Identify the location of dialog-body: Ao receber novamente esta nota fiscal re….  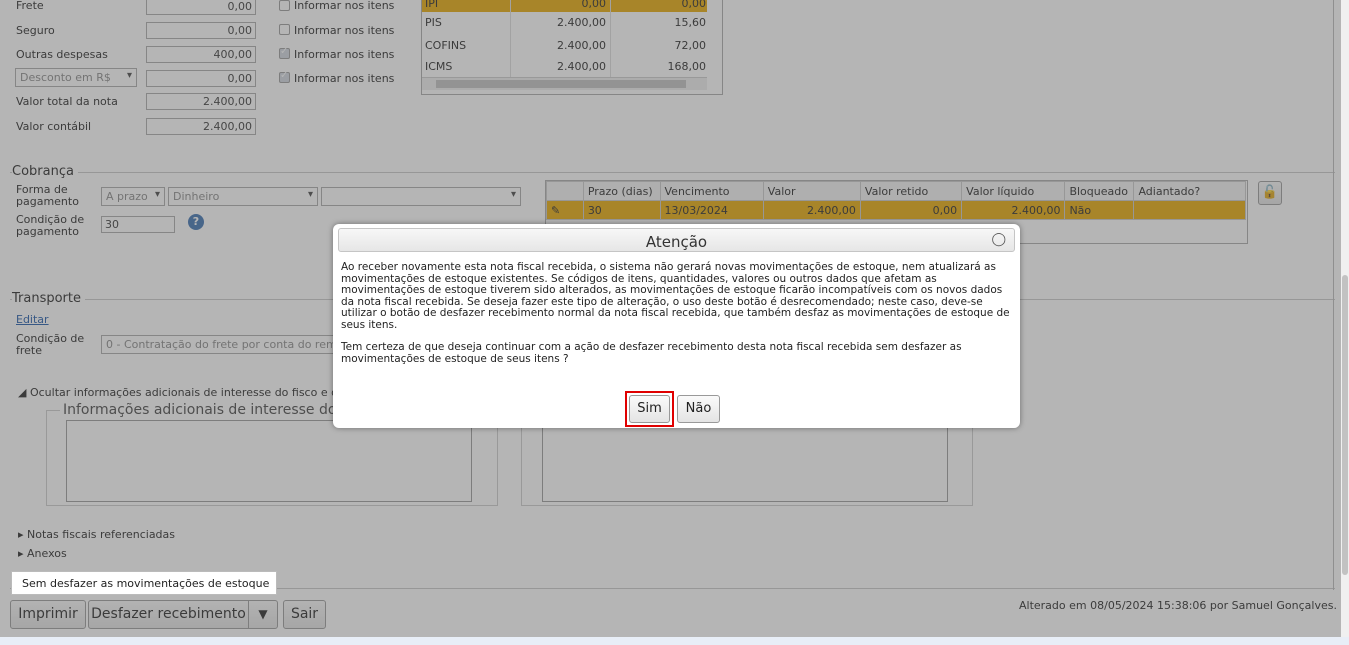
(678, 313).